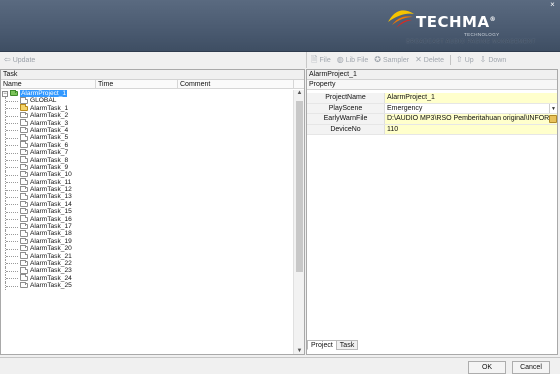 The image size is (560, 374). What do you see at coordinates (147, 189) in the screenshot?
I see `tree-item: AlarmTask_12` at bounding box center [147, 189].